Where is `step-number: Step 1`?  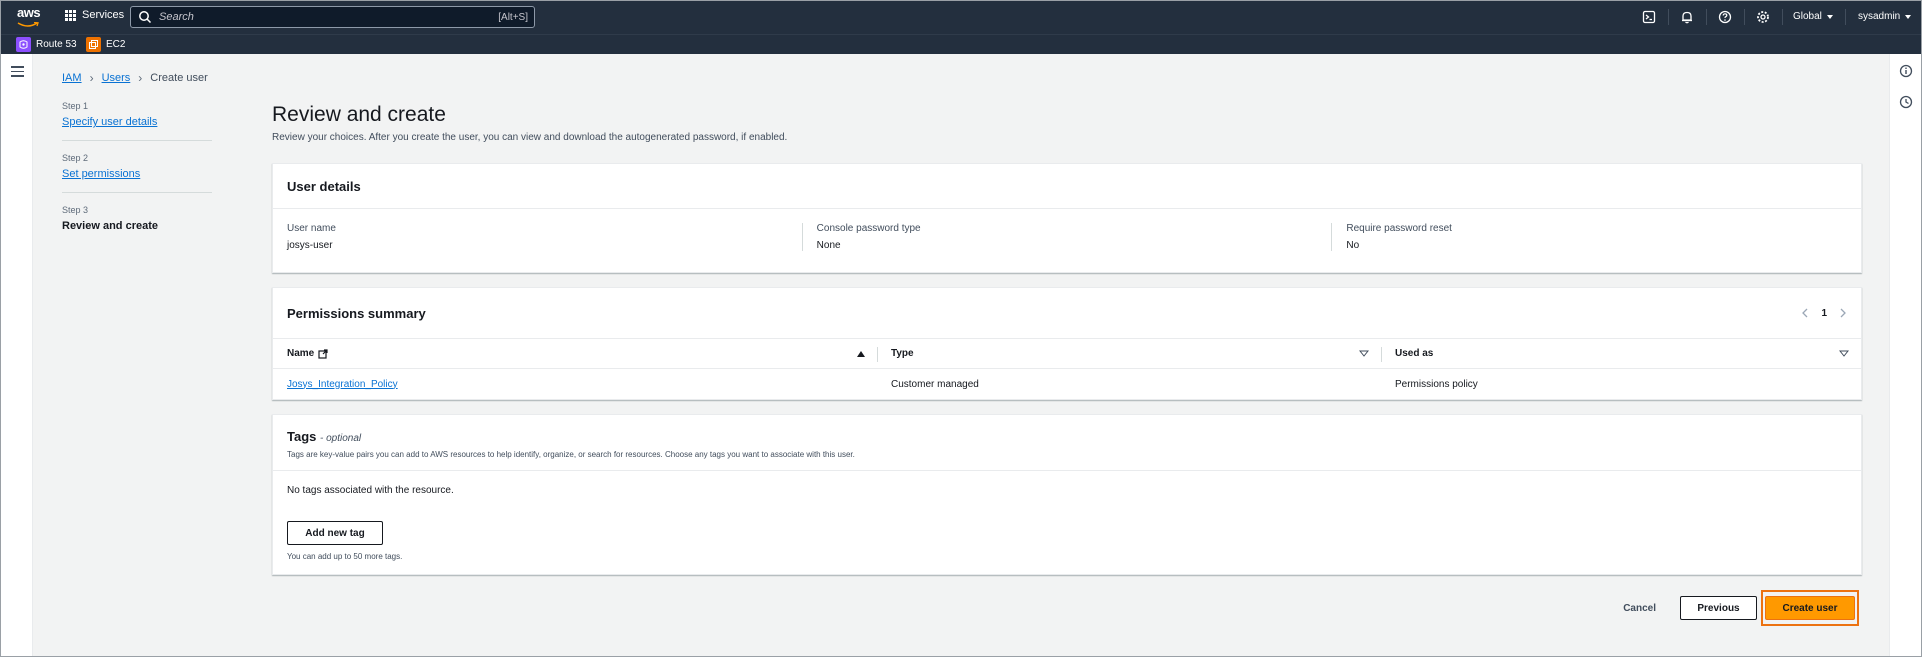 step-number: Step 1 is located at coordinates (75, 106).